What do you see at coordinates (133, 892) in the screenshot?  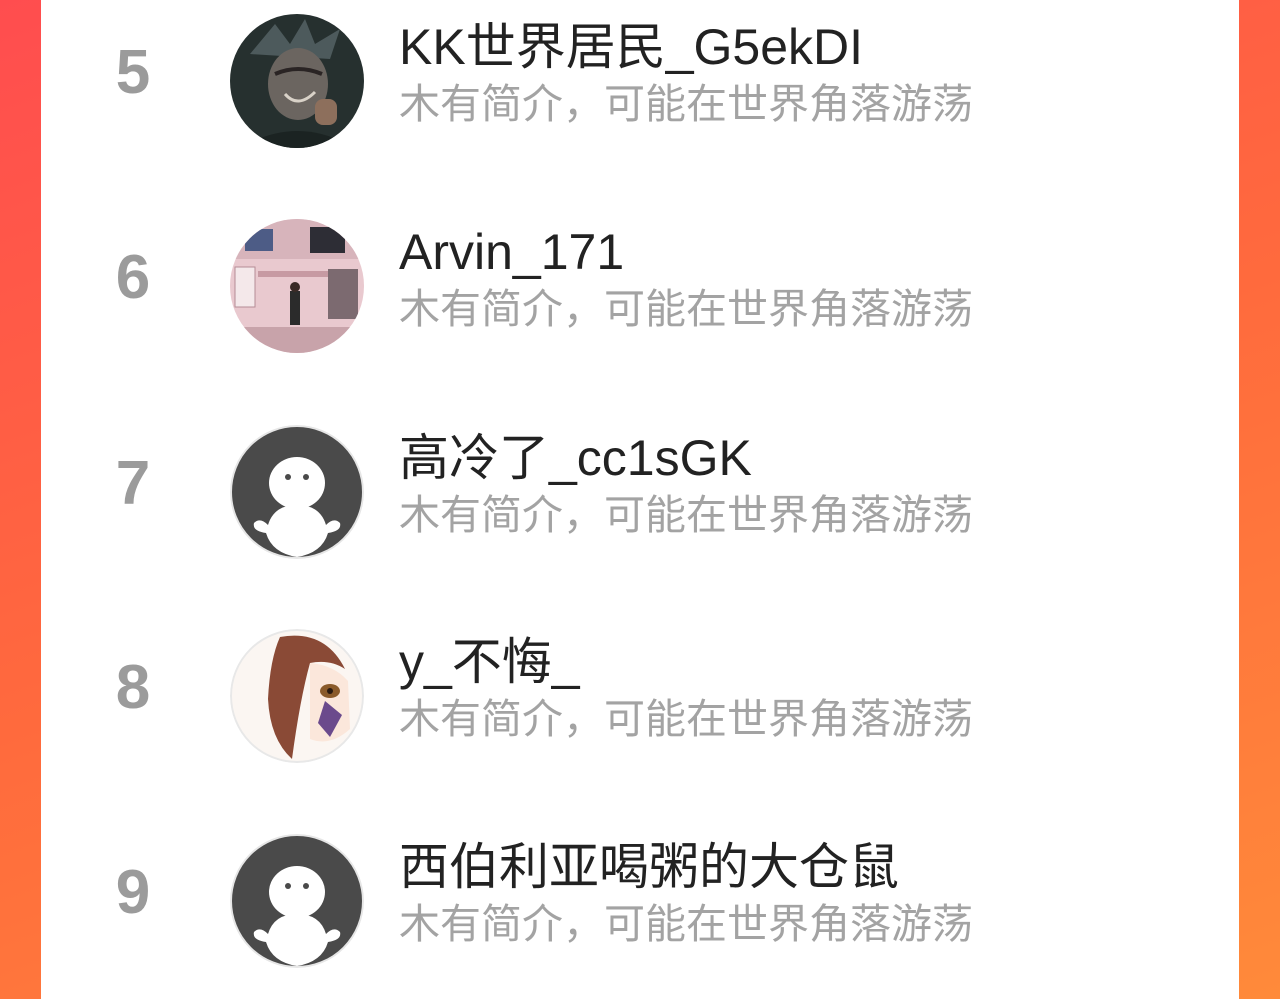 I see `rank-number: 9` at bounding box center [133, 892].